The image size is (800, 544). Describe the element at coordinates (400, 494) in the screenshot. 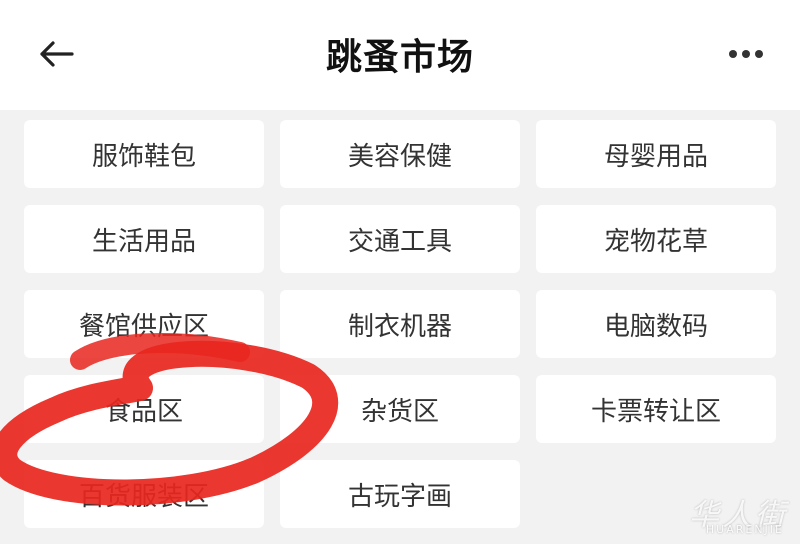

I see `category-antiques-art: 古玩字画` at that location.